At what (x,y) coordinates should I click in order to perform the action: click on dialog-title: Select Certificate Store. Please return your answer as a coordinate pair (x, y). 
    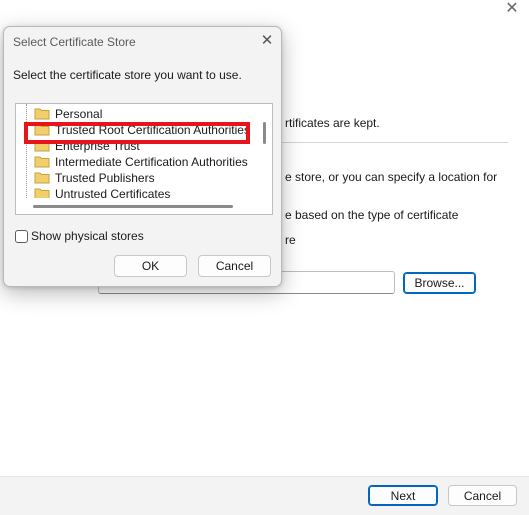
    Looking at the image, I should click on (74, 42).